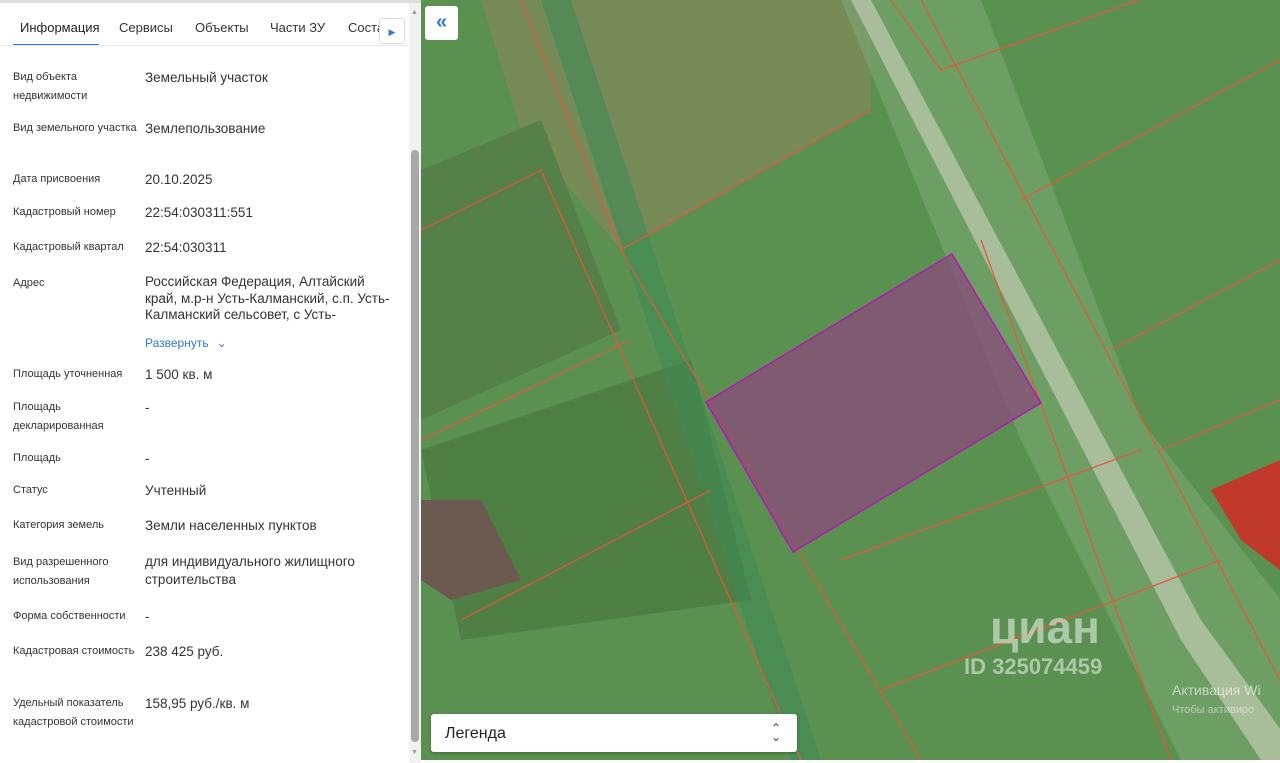 This screenshot has width=1280, height=763. Describe the element at coordinates (179, 179) in the screenshot. I see `field-value: 20.10.2025` at that location.